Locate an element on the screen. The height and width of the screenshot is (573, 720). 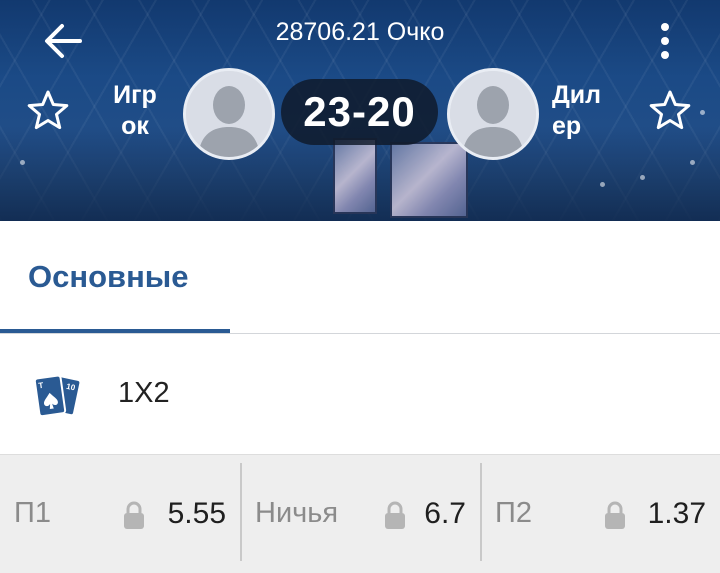
tab-main: Основные is located at coordinates (115, 277).